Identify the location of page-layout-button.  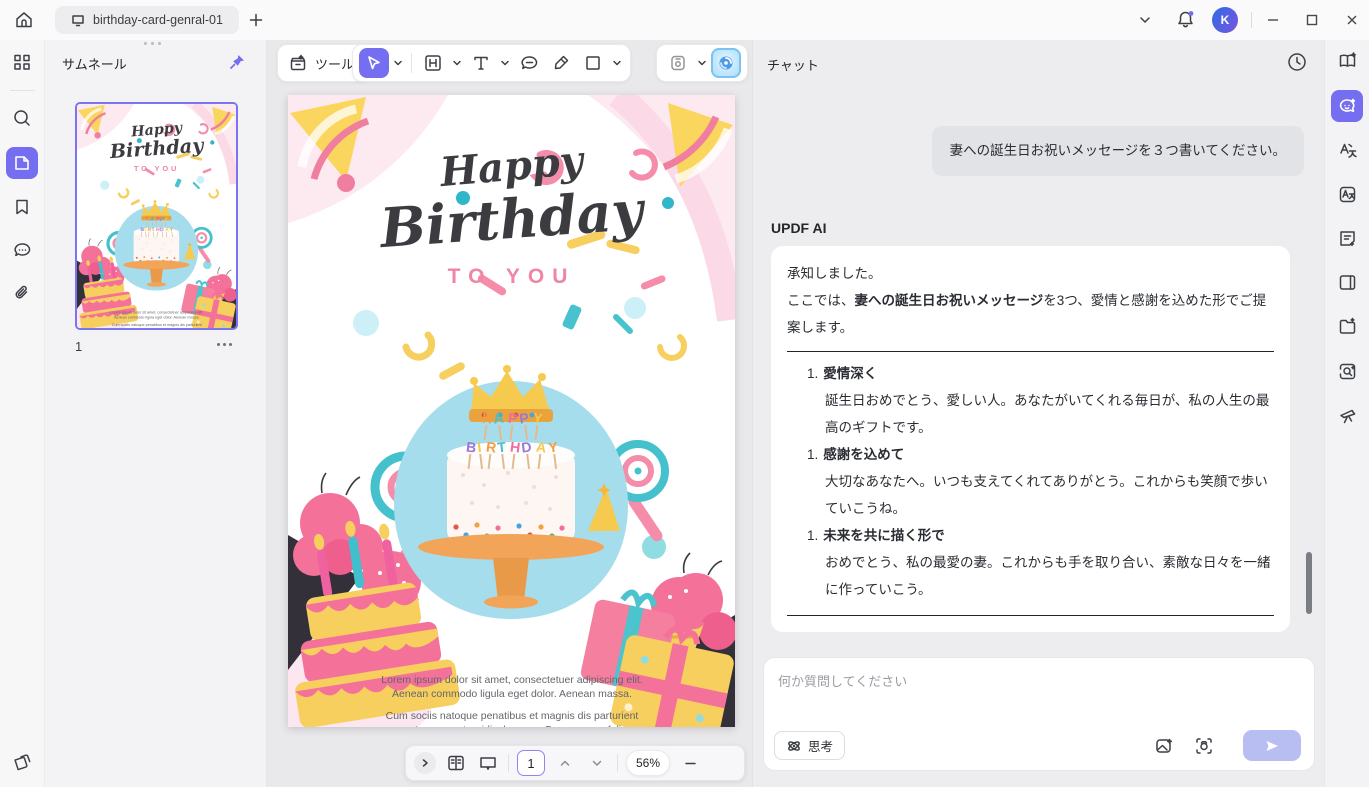
(456, 763).